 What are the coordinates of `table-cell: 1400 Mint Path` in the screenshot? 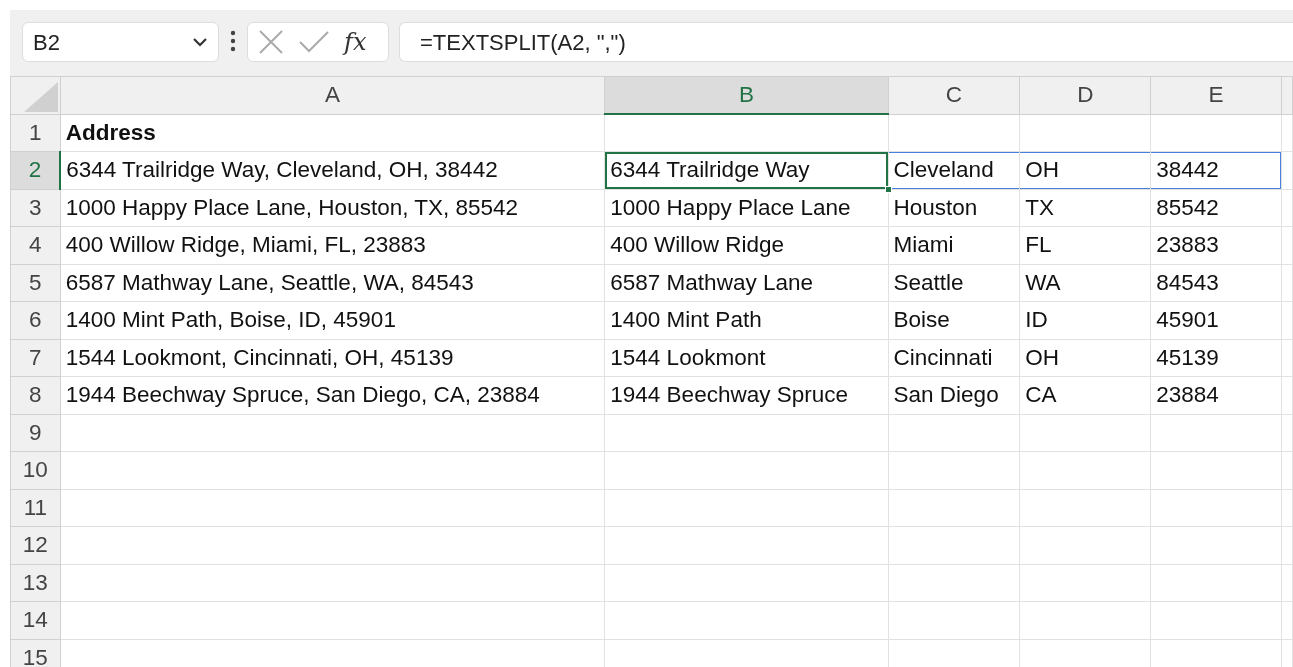 It's located at (746, 320).